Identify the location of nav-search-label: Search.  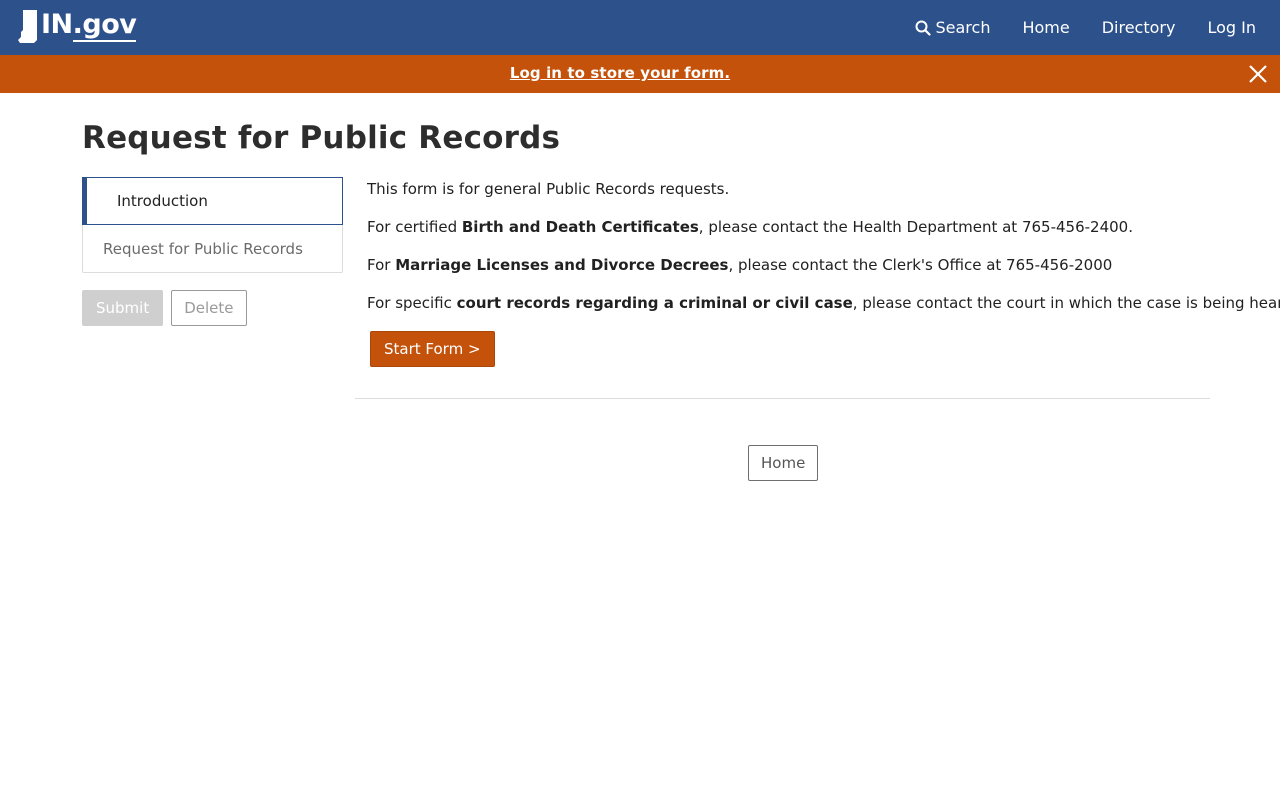
(963, 27).